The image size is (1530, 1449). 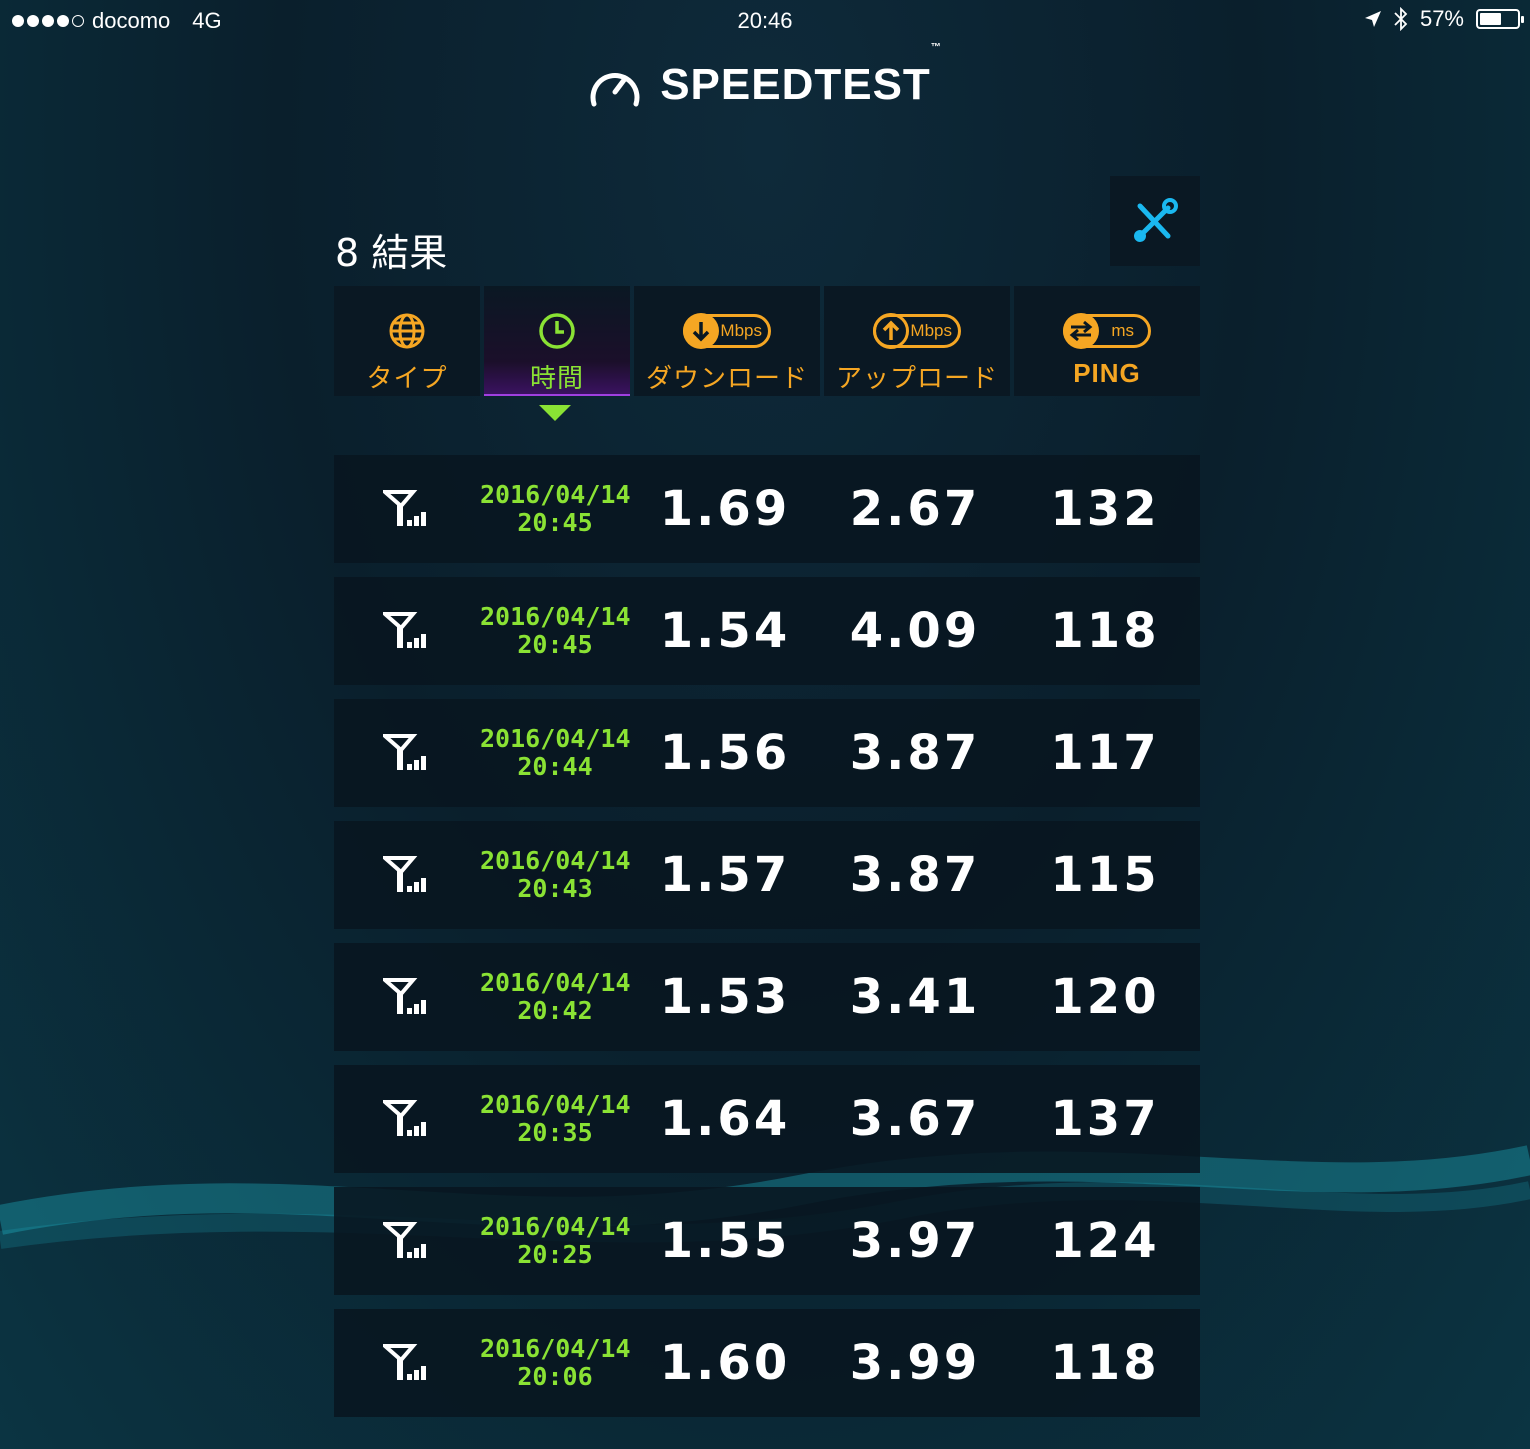 I want to click on sort-indicator-icon, so click(x=555, y=413).